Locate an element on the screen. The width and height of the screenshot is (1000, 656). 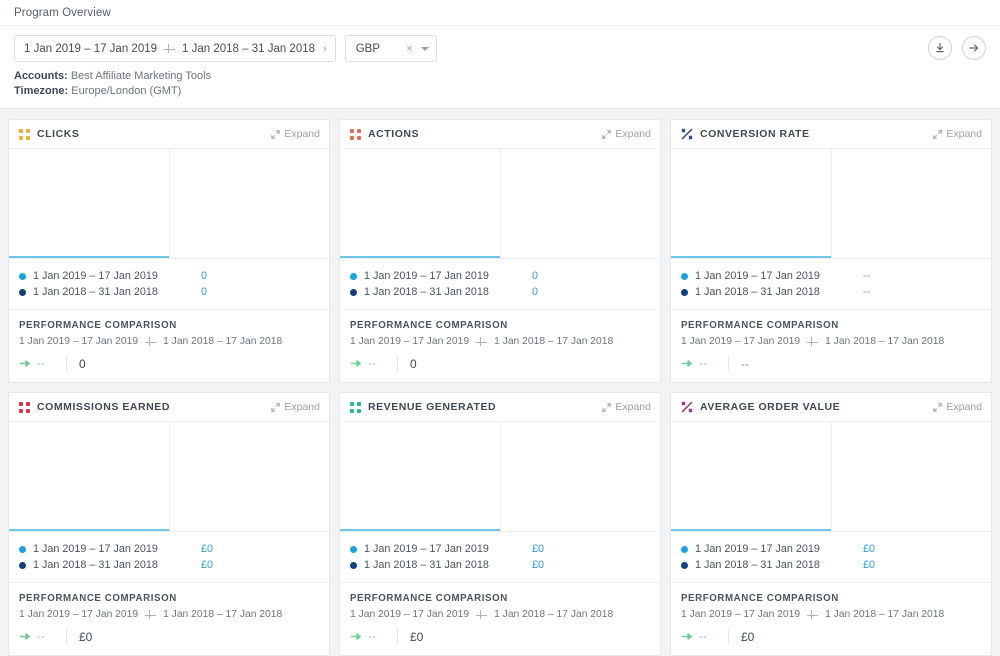
download-button is located at coordinates (940, 48).